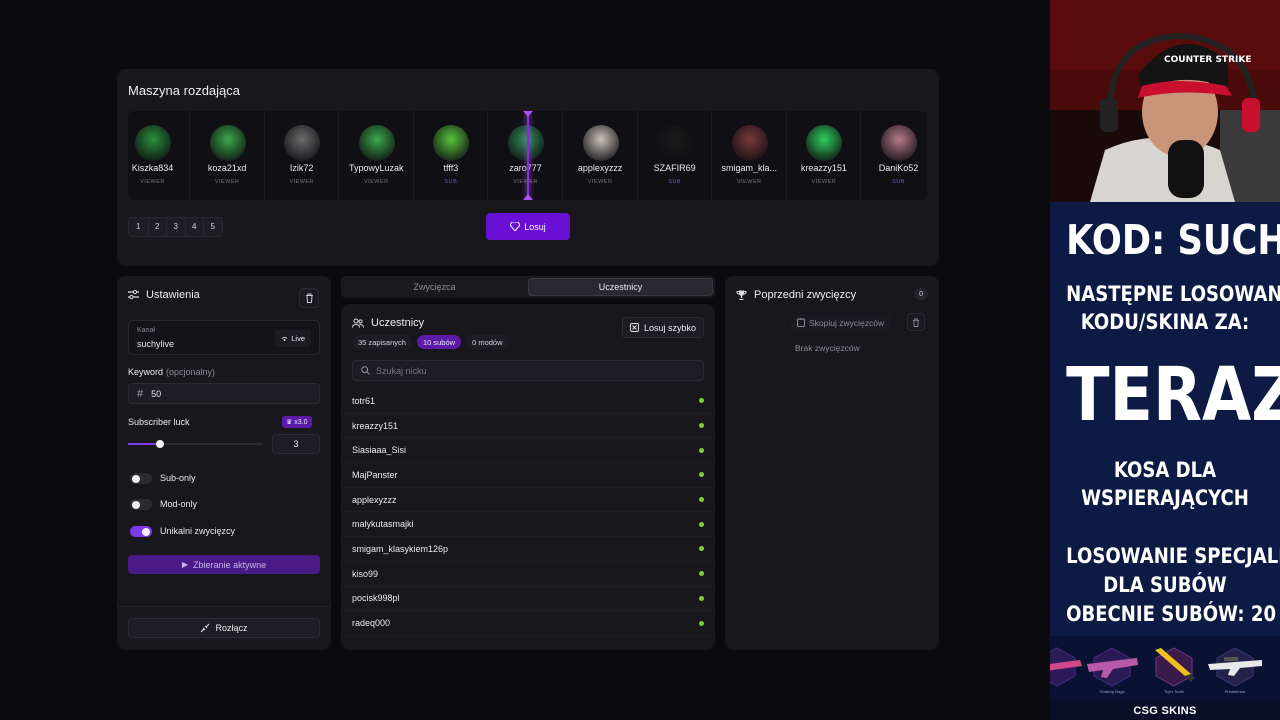 The height and width of the screenshot is (720, 1280). Describe the element at coordinates (146, 372) in the screenshot. I see `keyword-label: Keyword` at that location.